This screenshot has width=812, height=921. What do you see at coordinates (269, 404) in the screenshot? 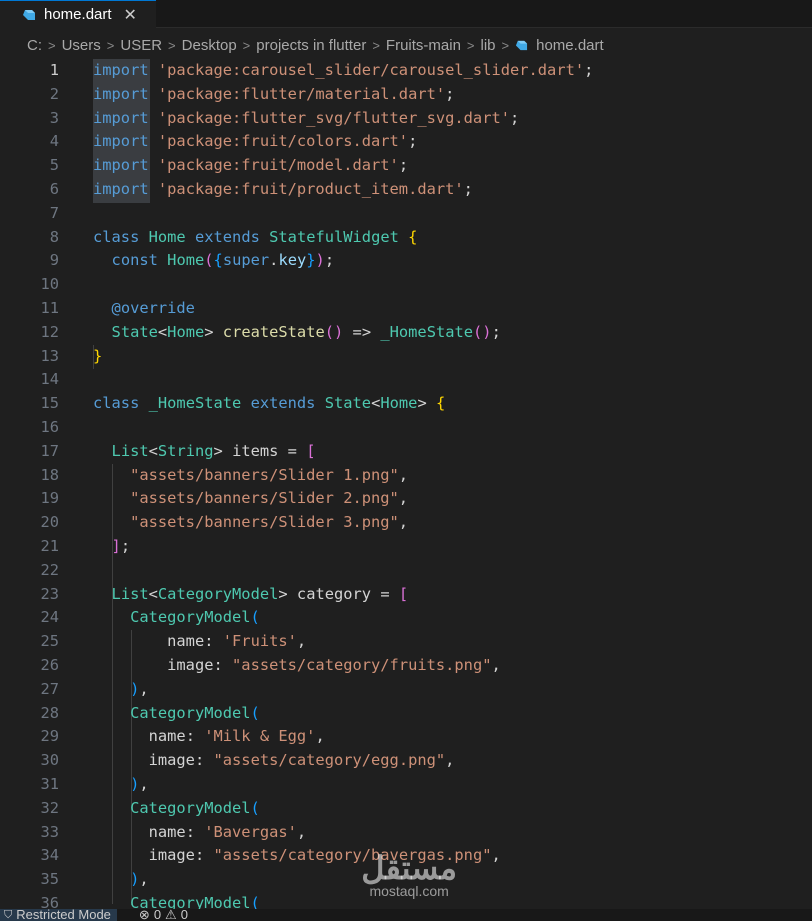
I see `code-text: class _HomeState extends State<Home> {` at bounding box center [269, 404].